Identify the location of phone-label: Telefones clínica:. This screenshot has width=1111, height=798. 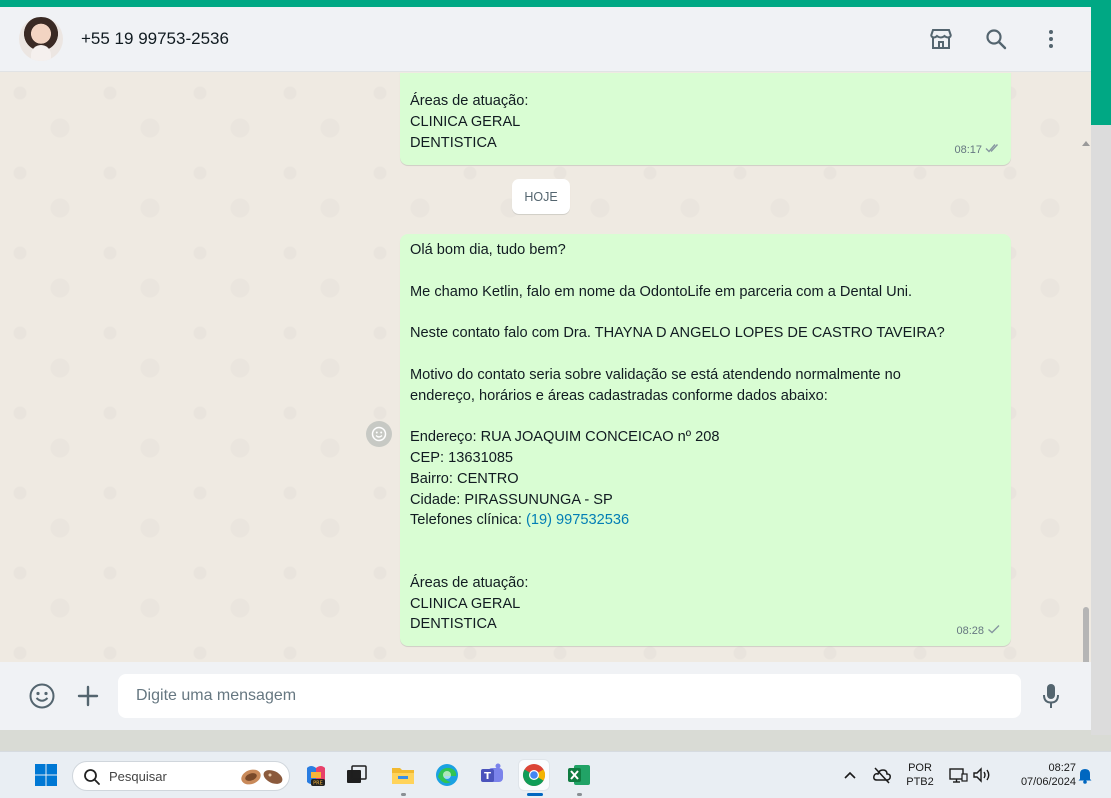
(468, 520).